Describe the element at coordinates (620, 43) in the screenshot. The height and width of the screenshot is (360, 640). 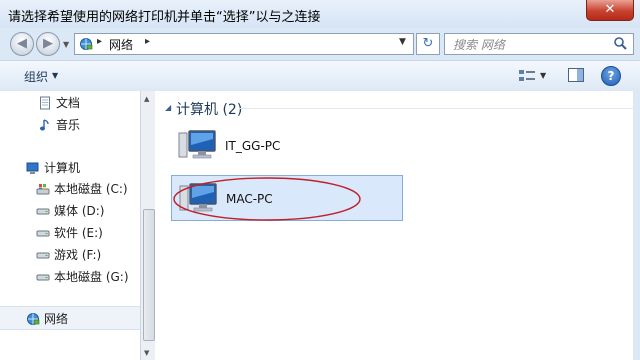
I see `search-icon` at that location.